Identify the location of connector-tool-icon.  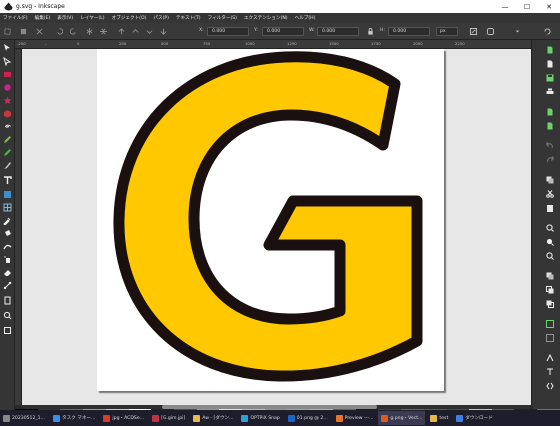
(7, 285).